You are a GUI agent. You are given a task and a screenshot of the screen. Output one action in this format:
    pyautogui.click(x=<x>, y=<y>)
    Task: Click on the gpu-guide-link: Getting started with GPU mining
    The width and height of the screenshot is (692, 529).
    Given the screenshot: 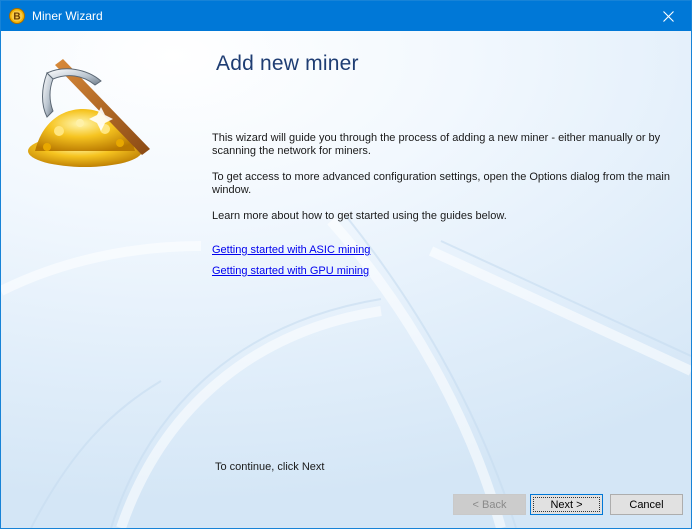 What is the action you would take?
    pyautogui.click(x=290, y=271)
    